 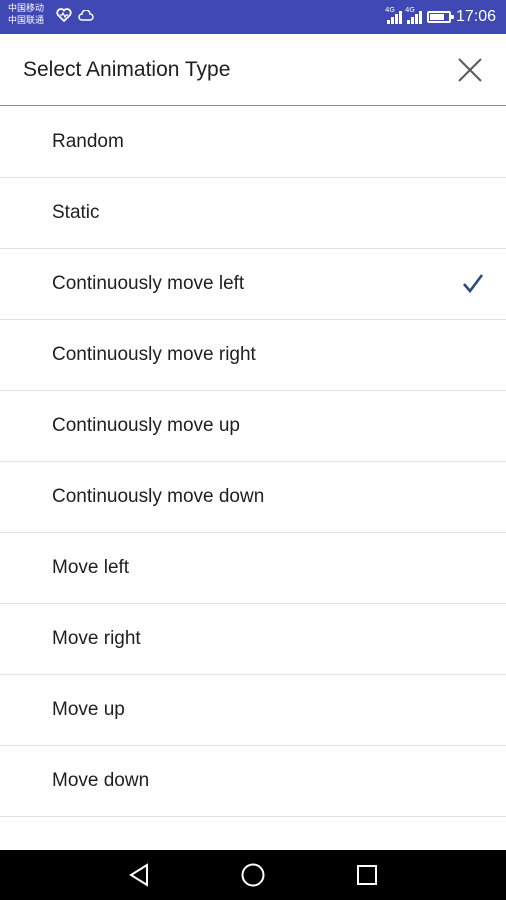 I want to click on network-type-1: 4G, so click(x=389, y=10).